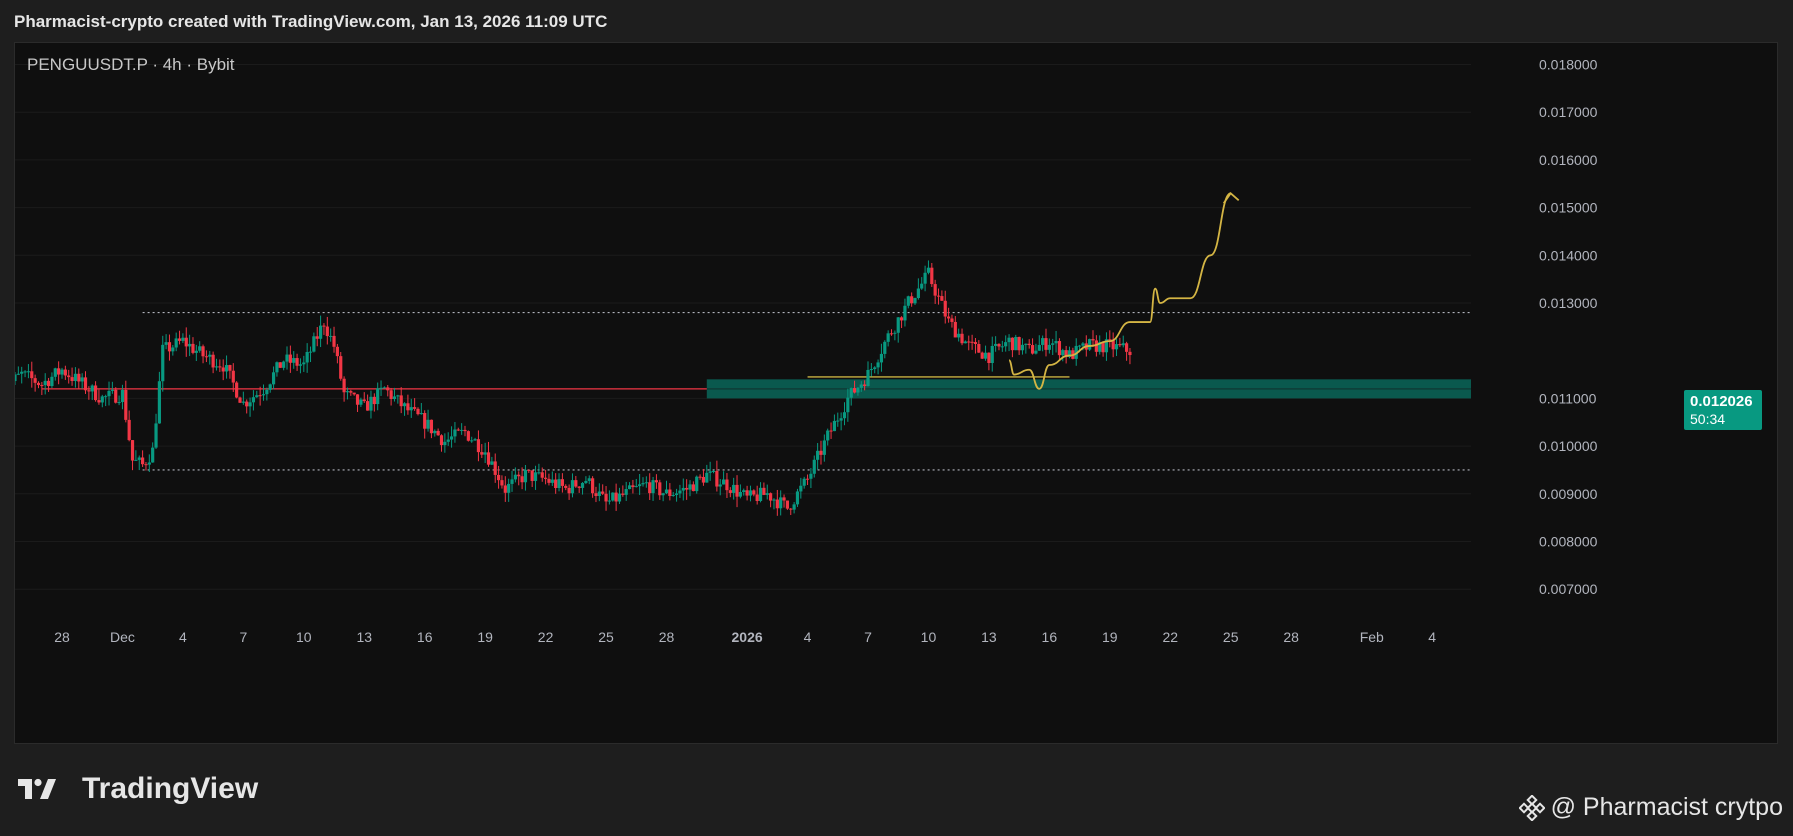 The width and height of the screenshot is (1793, 836). Describe the element at coordinates (1568, 160) in the screenshot. I see `y-tick-label: 0.016000` at that location.